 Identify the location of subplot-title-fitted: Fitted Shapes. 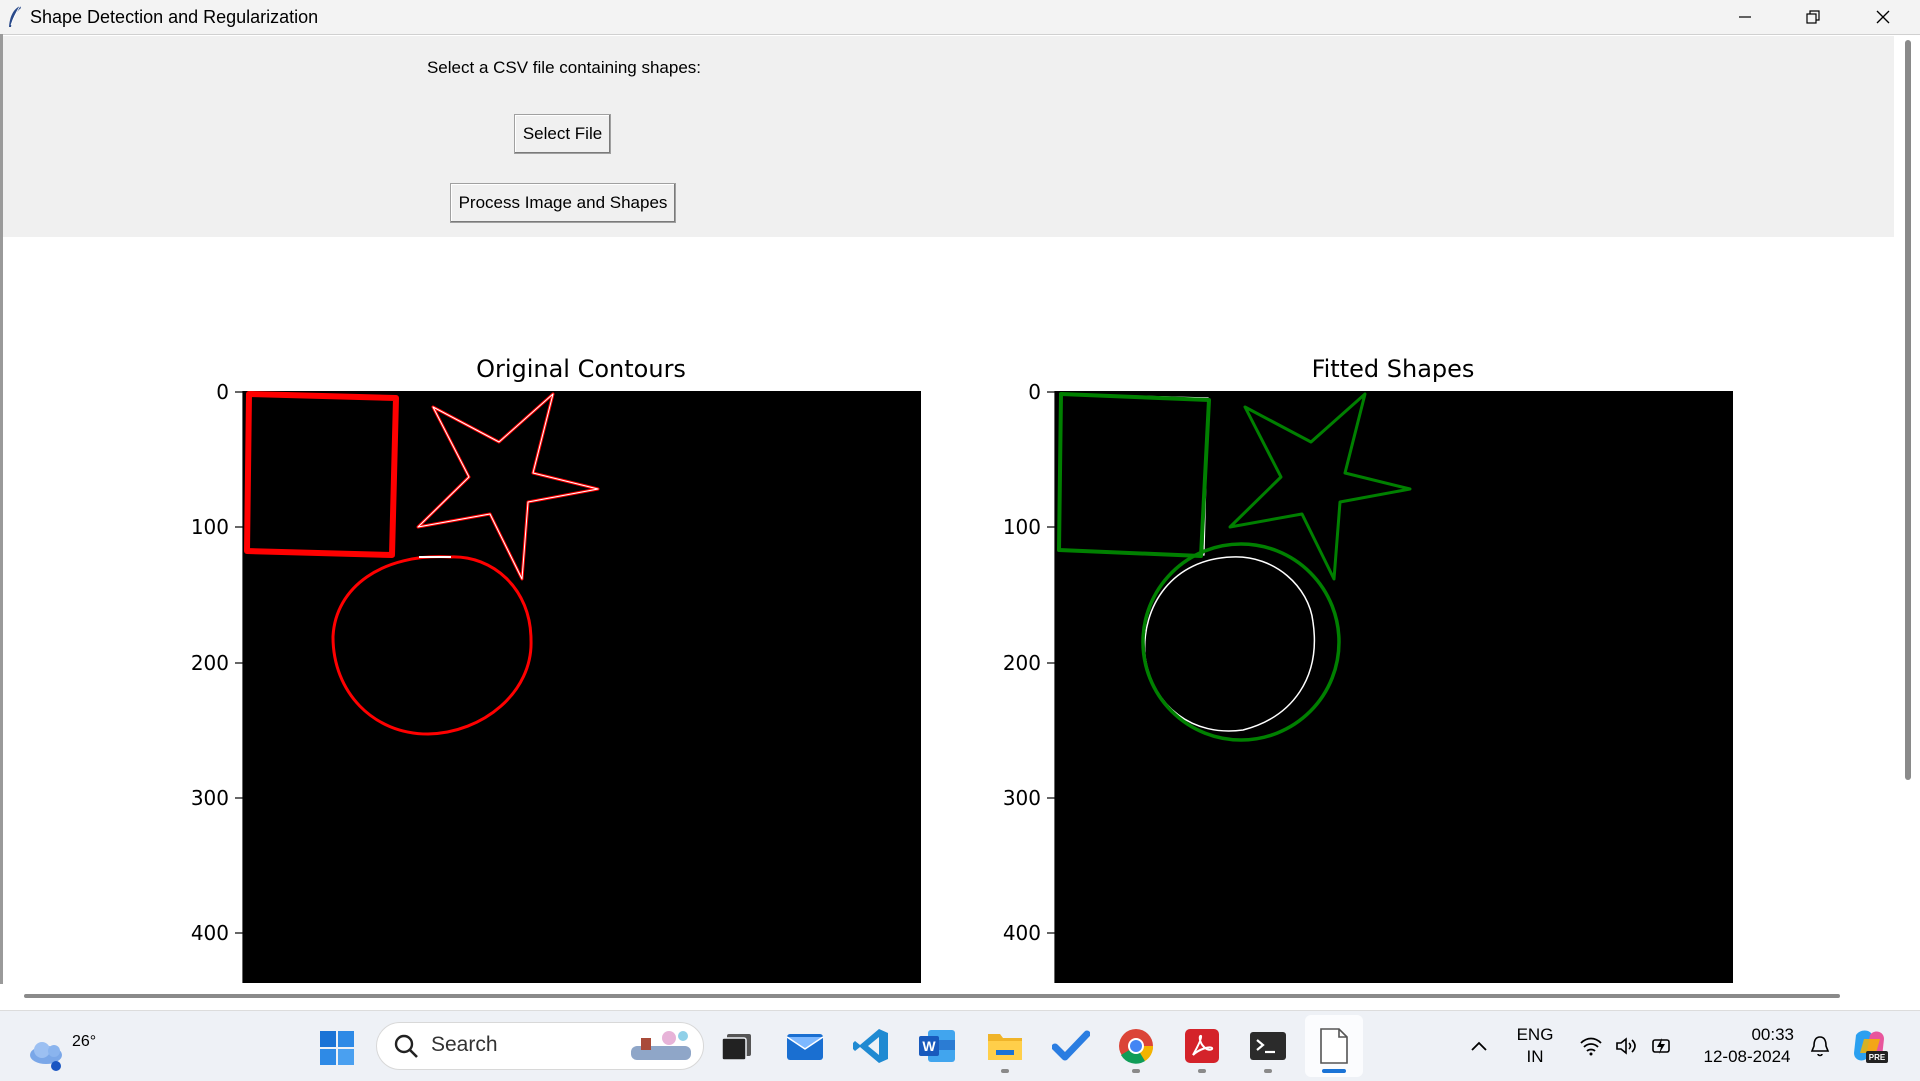
(1393, 369).